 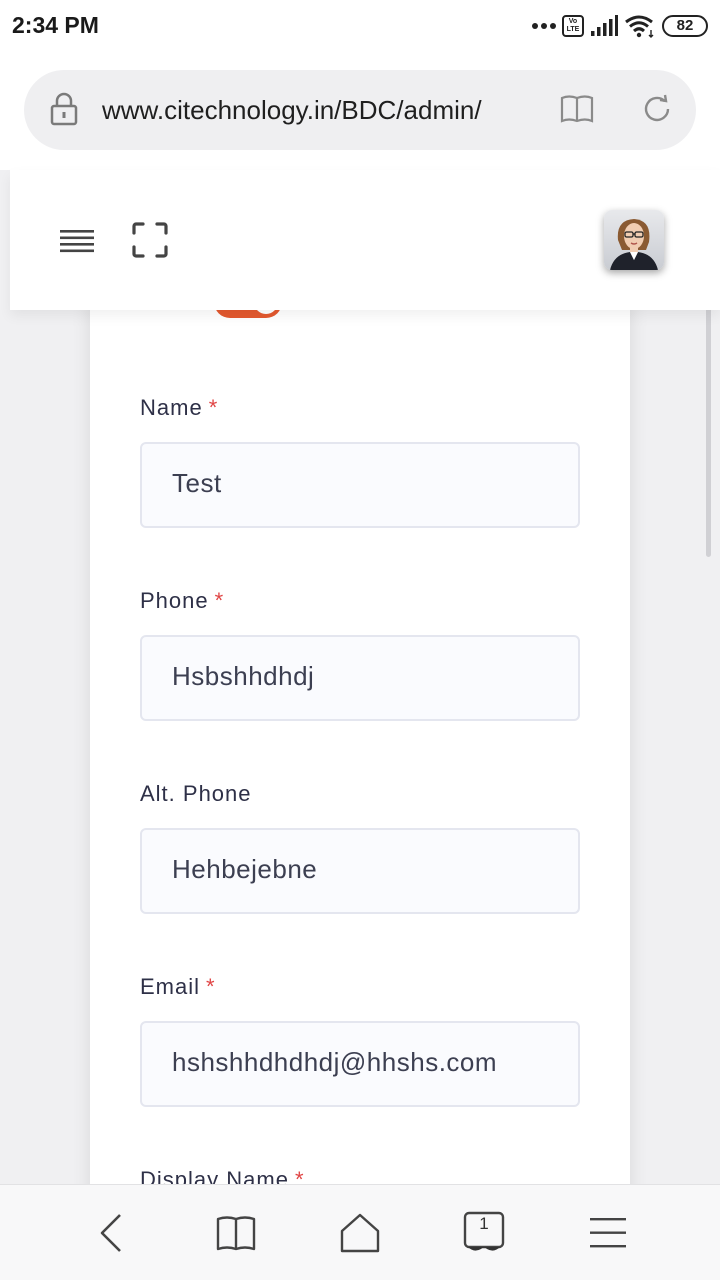 I want to click on volte-icon: Vo LTE, so click(x=573, y=26).